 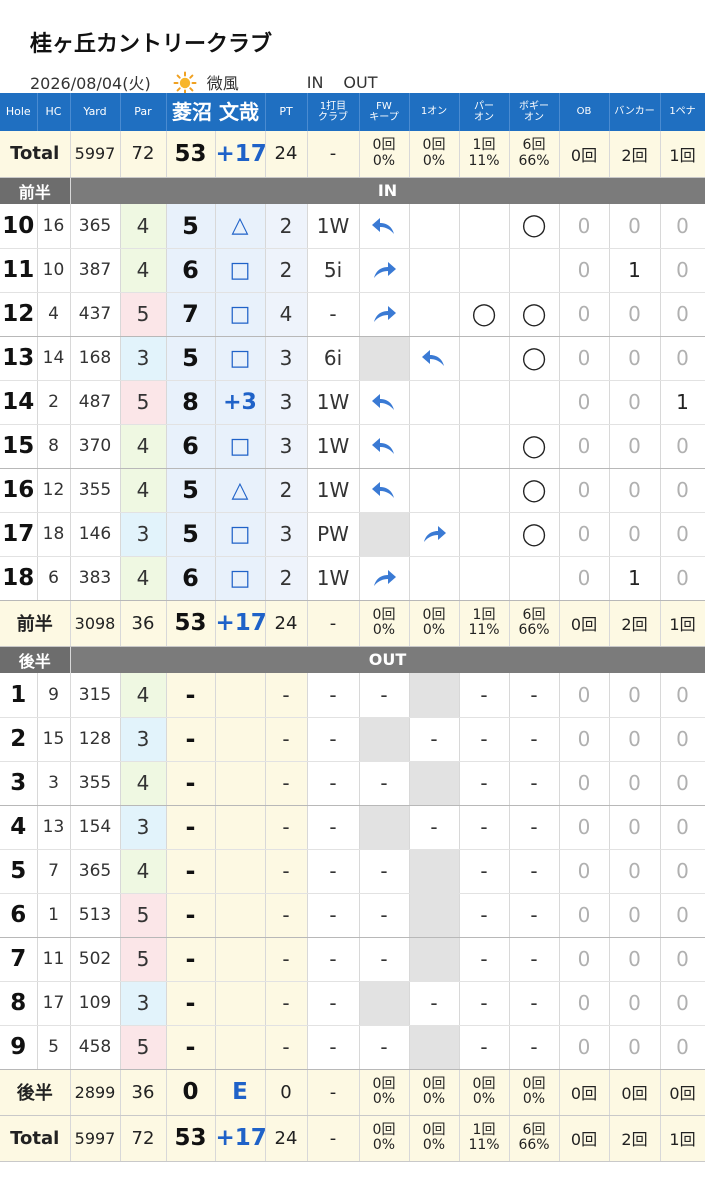 I want to click on table-row: 14 2 487 5 8 +3 3 1W 0 0 1, so click(x=352, y=402).